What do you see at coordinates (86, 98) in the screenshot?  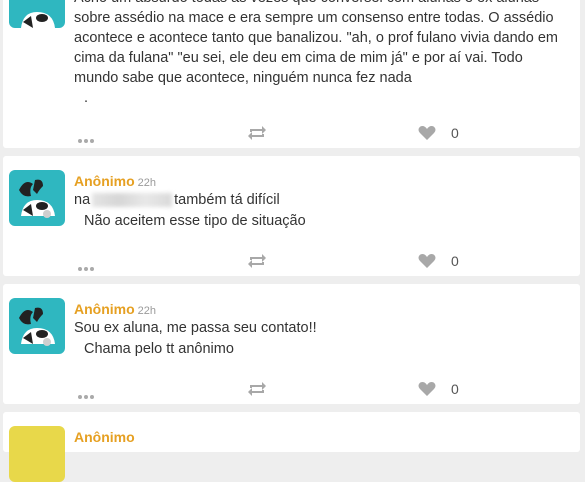 I see `reply-text: .` at bounding box center [86, 98].